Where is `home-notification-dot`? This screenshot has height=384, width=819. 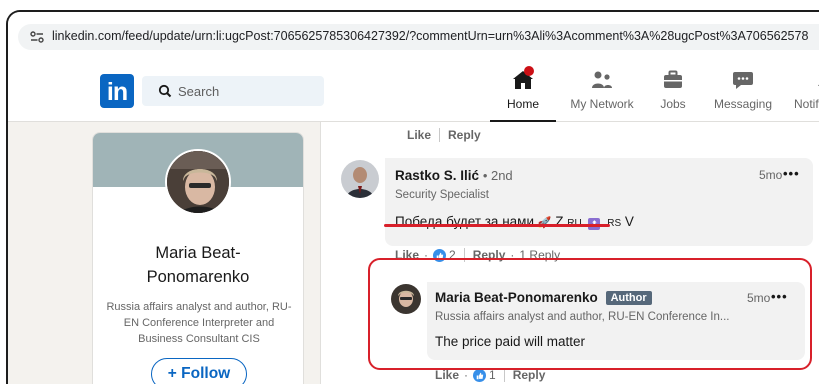 home-notification-dot is located at coordinates (529, 71).